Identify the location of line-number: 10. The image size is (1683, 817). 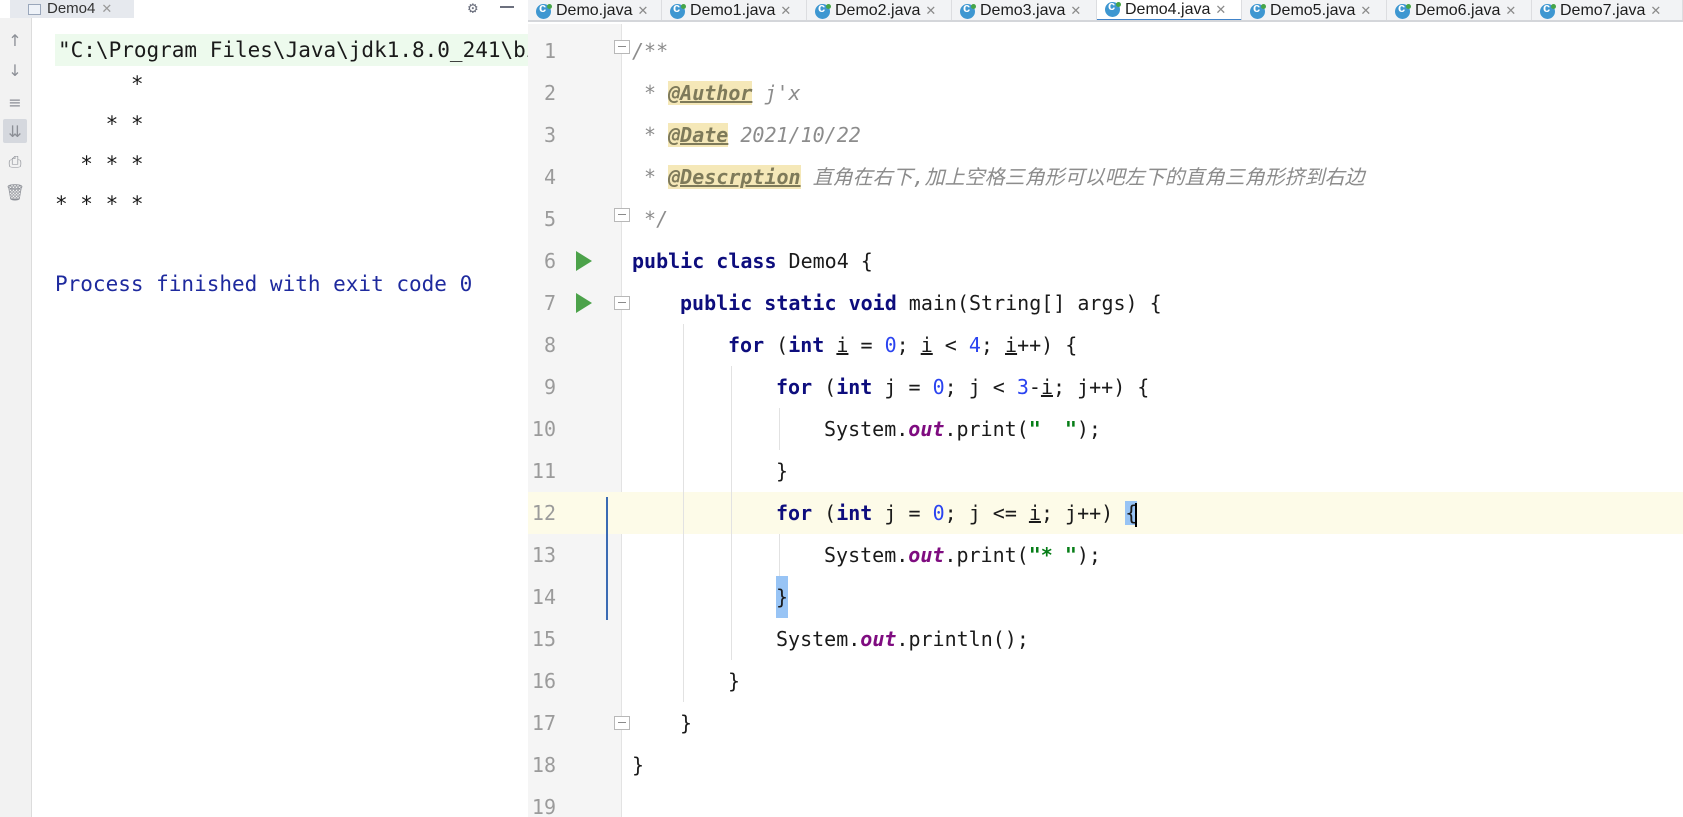
(543, 429).